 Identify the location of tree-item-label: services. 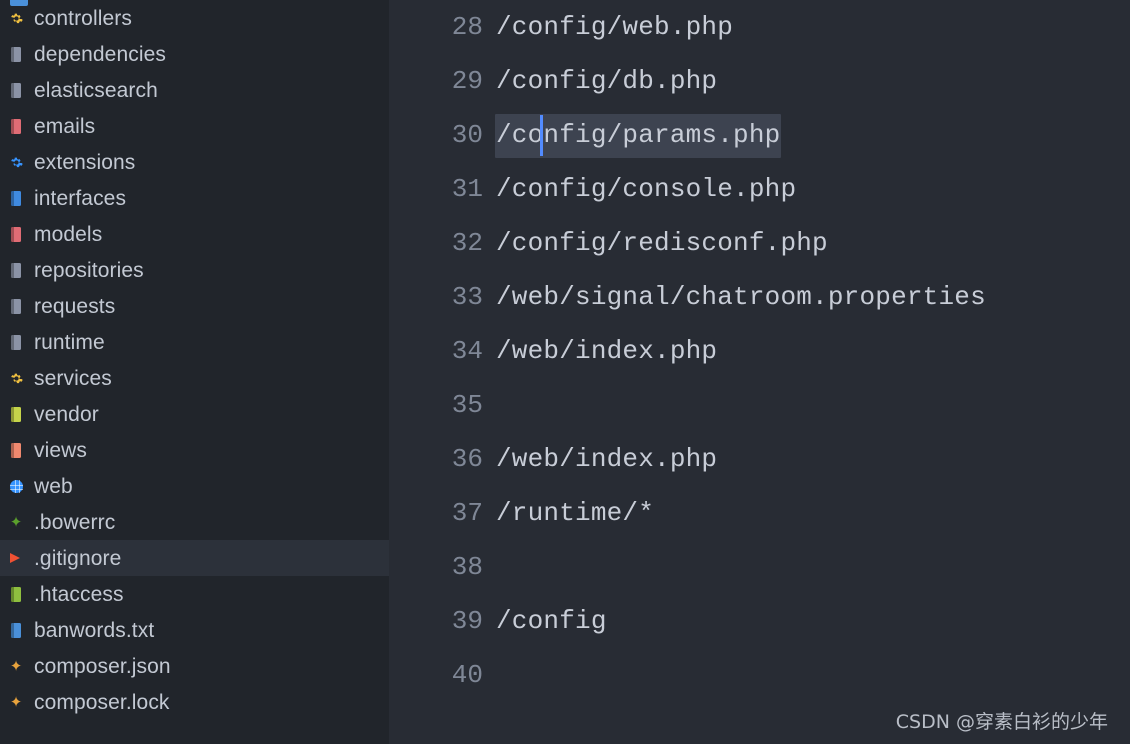
(73, 378).